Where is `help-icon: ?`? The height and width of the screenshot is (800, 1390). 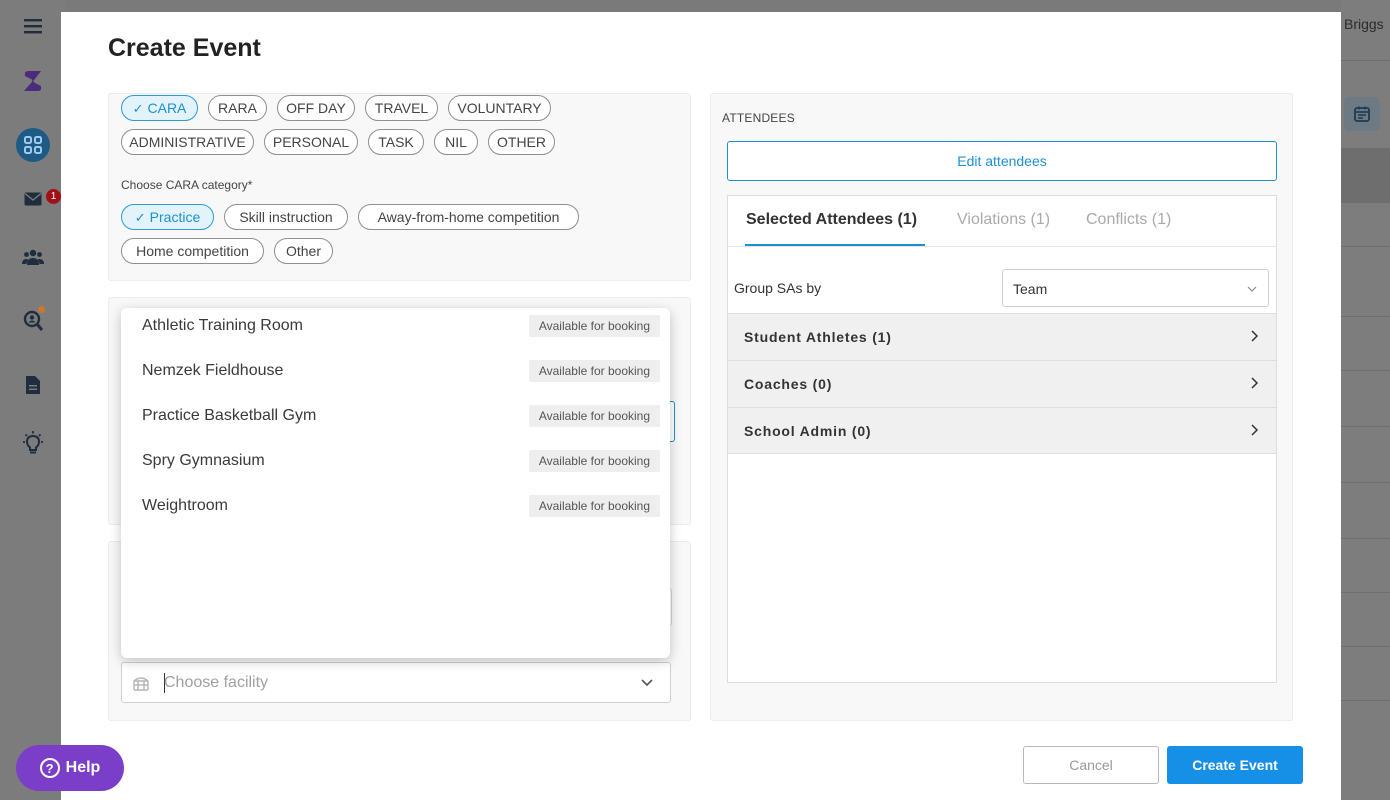
help-icon: ? is located at coordinates (49, 768).